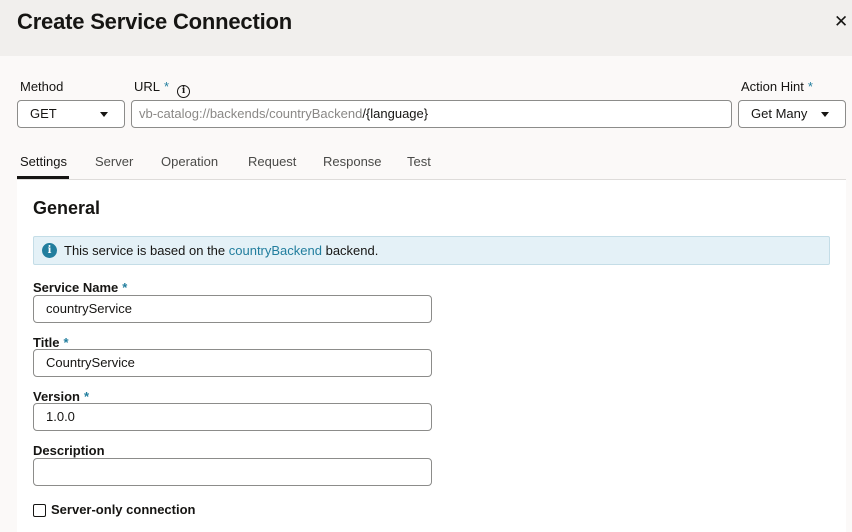 The height and width of the screenshot is (532, 852). Describe the element at coordinates (272, 161) in the screenshot. I see `tab-request: Request` at that location.